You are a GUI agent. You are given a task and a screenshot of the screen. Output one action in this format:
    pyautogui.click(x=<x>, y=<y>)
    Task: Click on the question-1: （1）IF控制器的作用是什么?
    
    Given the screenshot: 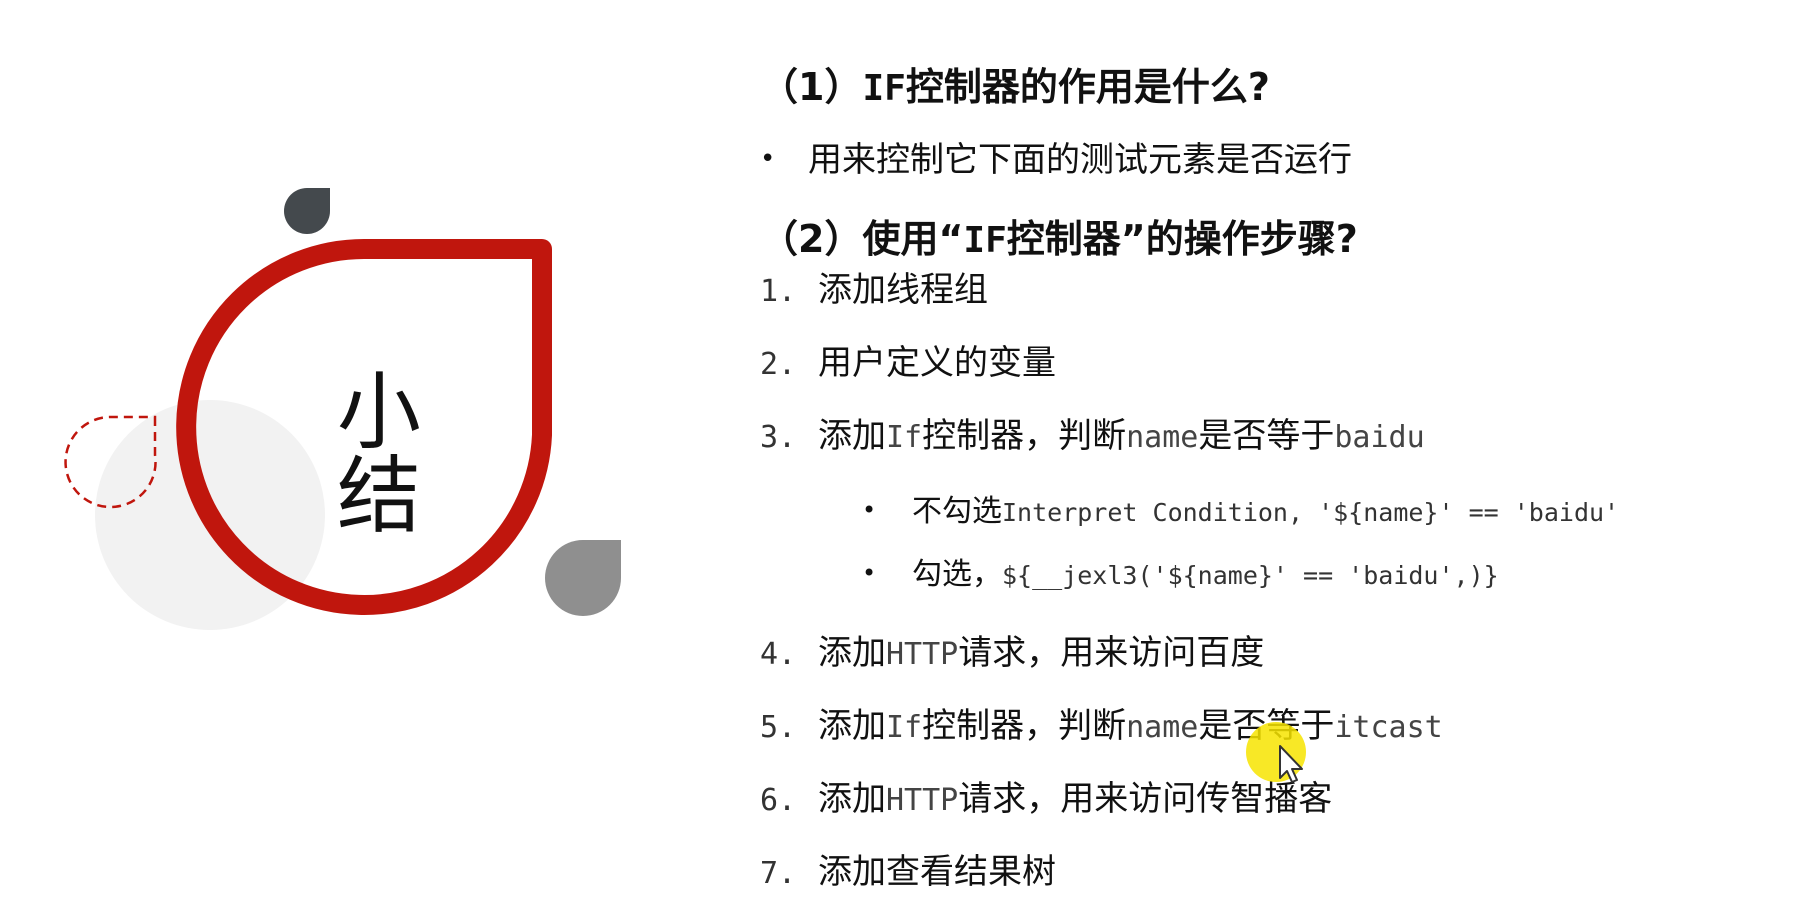 What is the action you would take?
    pyautogui.click(x=1015, y=87)
    